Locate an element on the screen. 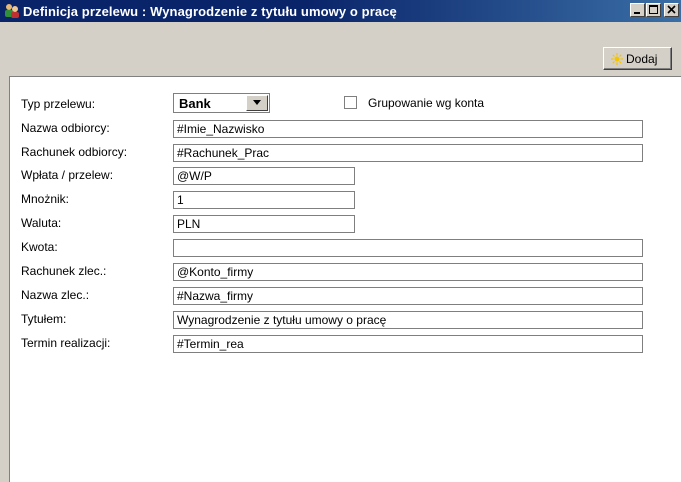 The height and width of the screenshot is (482, 681). transfer-type-select: Bank is located at coordinates (221, 103).